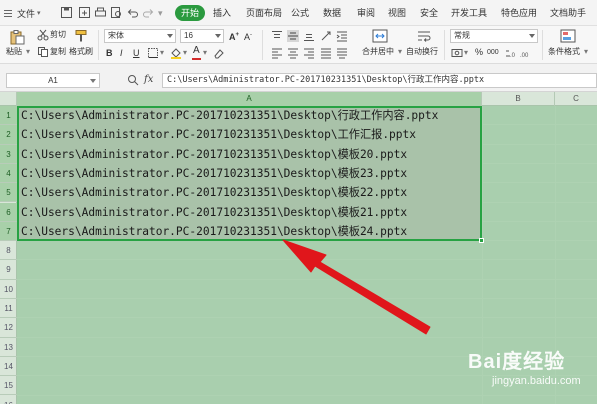 The height and width of the screenshot is (404, 597). Describe the element at coordinates (422, 52) in the screenshot. I see `wrap-text-label: 自动换行` at that location.